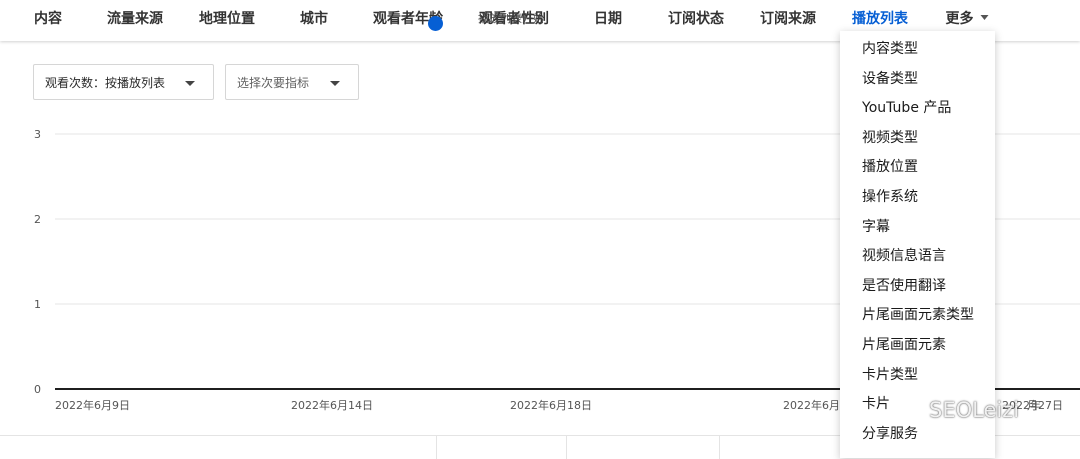 The width and height of the screenshot is (1080, 459). I want to click on menu-item: 片尾画面元素, so click(917, 346).